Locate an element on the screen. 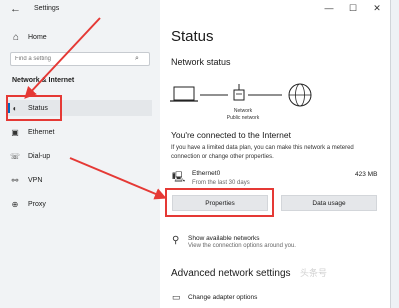 Image resolution: width=399 pixels, height=308 pixels. arrow-to-properties is located at coordinates (118, 178).